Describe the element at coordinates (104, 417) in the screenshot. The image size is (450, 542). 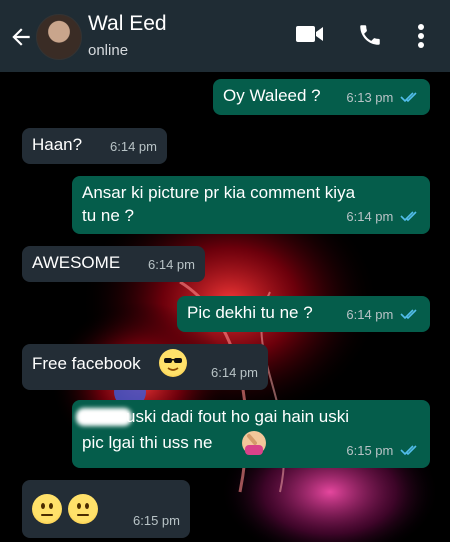
I see `redacted-name` at that location.